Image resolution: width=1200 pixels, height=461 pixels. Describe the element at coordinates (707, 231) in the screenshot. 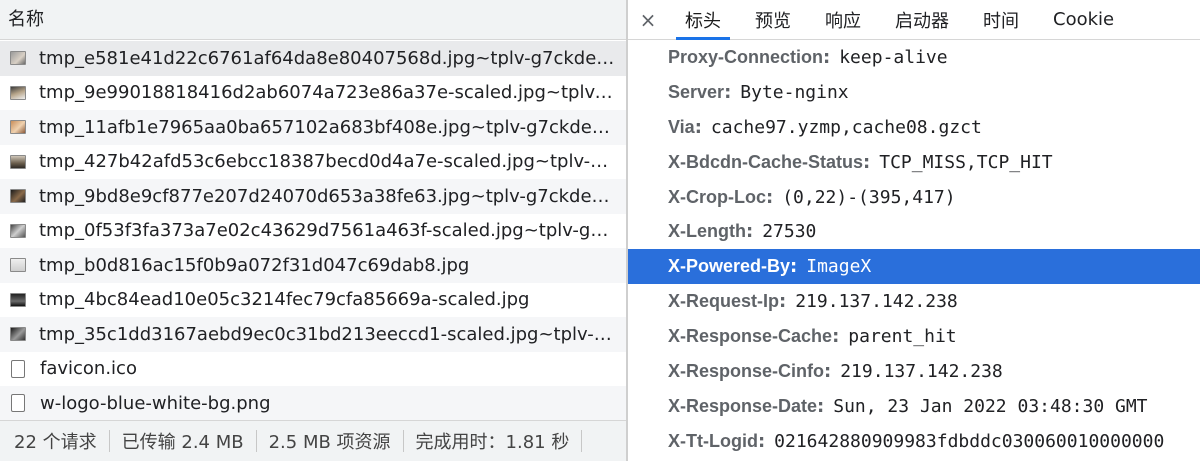

I see `header-name: X-Length` at that location.